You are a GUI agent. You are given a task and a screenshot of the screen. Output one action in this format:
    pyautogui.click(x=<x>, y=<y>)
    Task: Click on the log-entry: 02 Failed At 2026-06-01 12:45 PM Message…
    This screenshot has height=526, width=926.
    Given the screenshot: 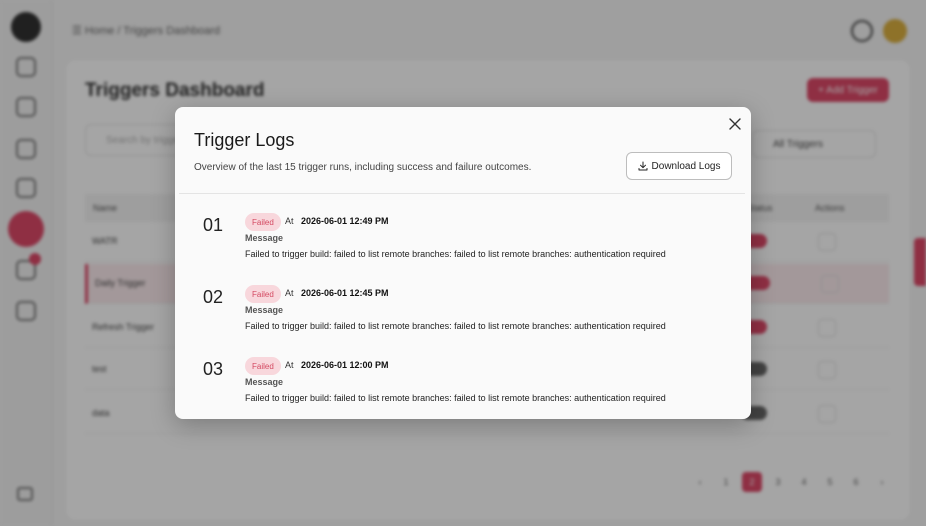 What is the action you would take?
    pyautogui.click(x=463, y=313)
    